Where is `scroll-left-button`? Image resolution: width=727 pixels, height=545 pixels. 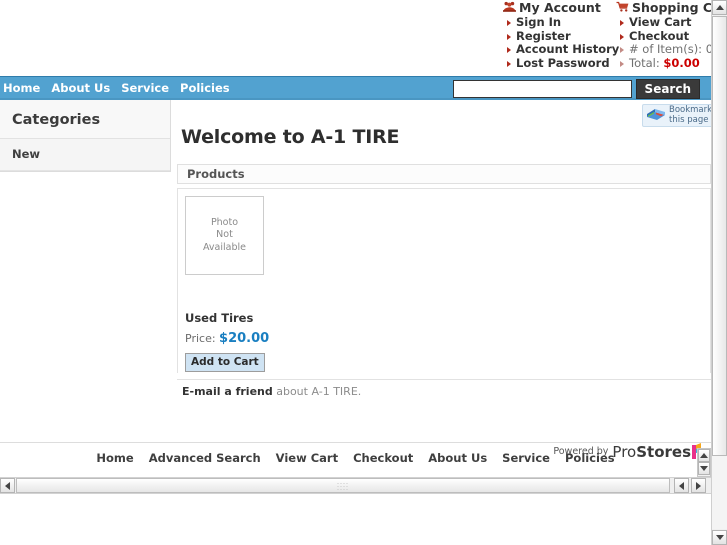
scroll-left-button is located at coordinates (7, 485).